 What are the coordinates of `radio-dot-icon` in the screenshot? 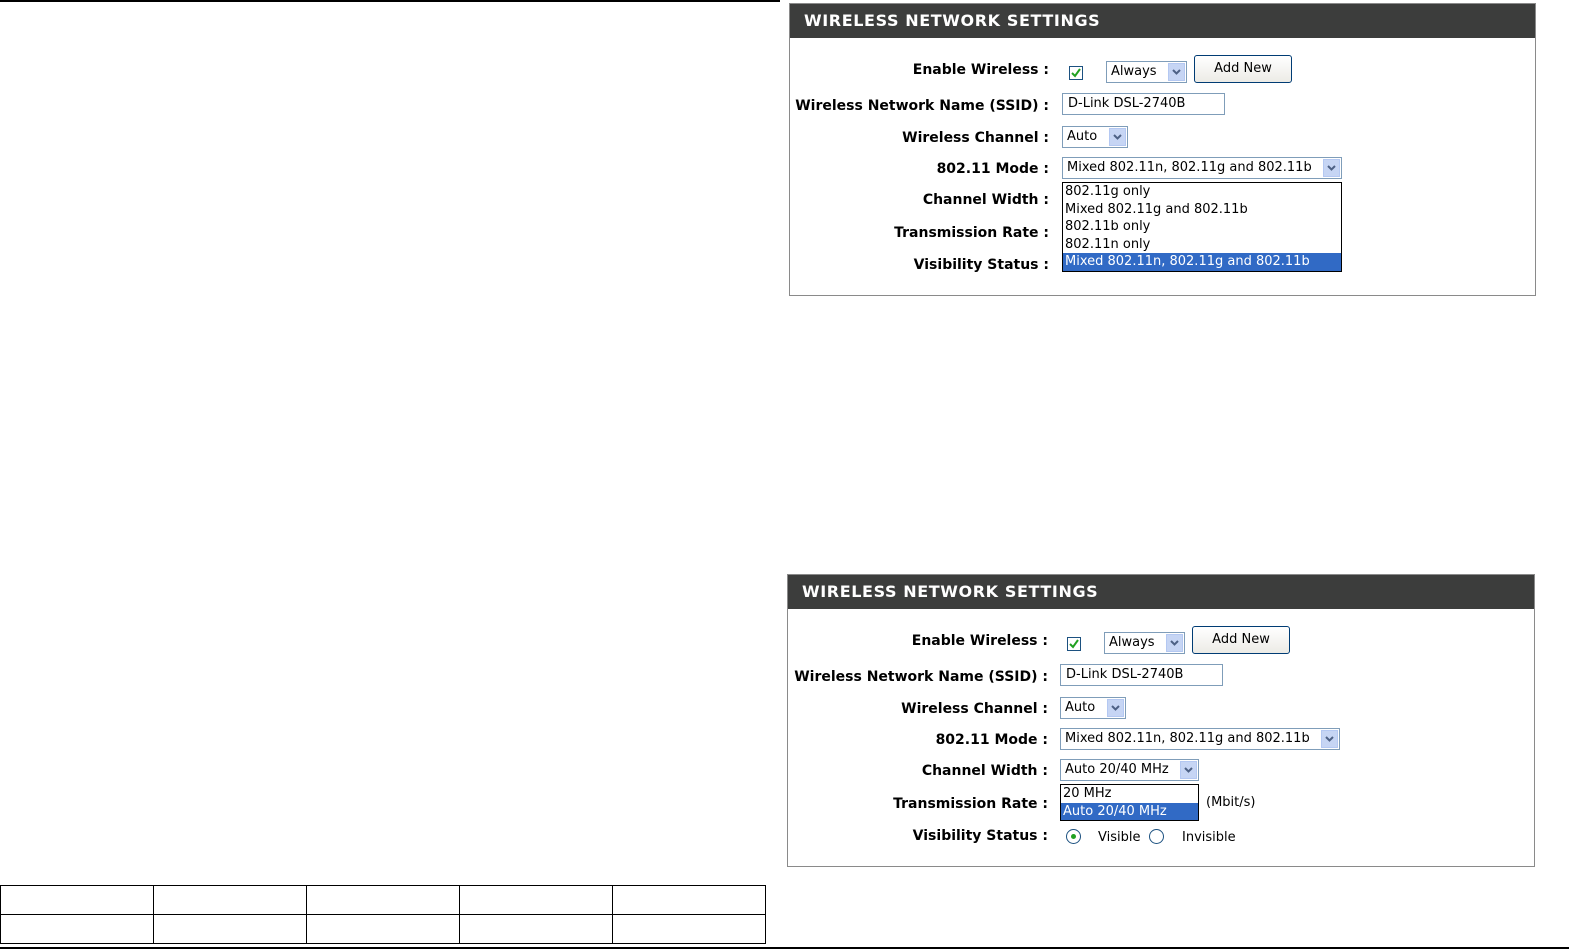 It's located at (1073, 836).